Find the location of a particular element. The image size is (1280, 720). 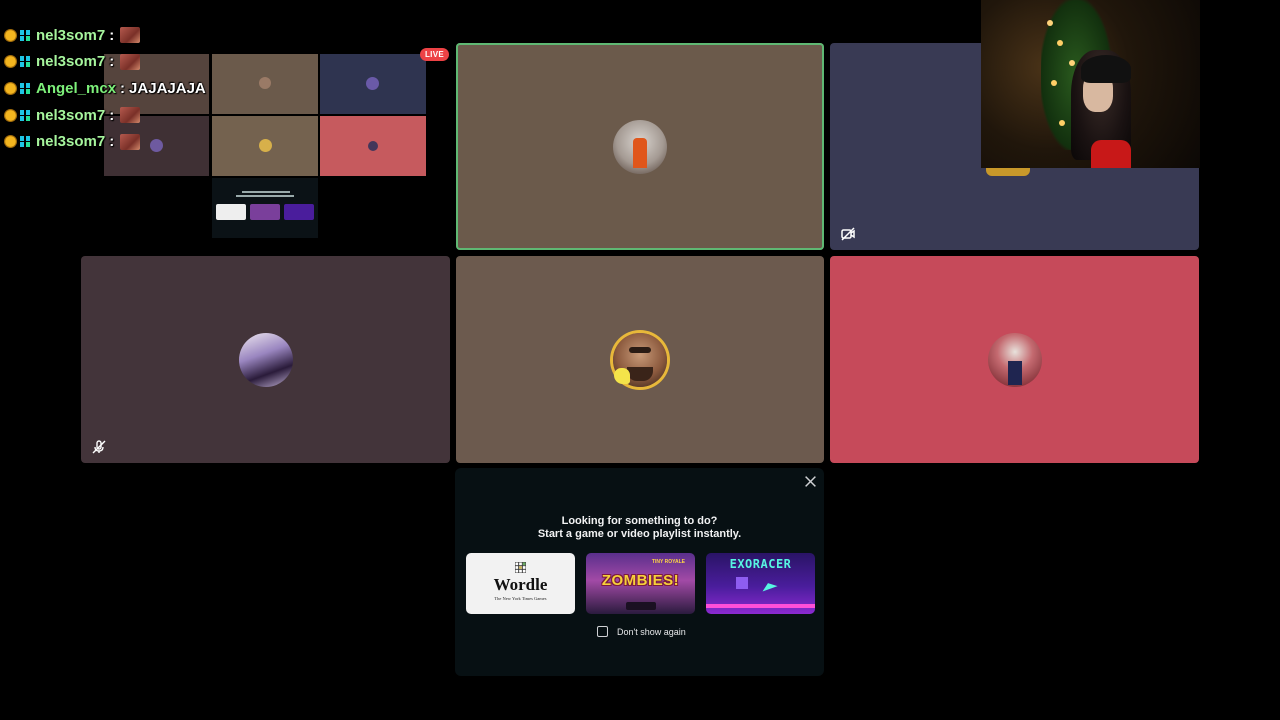

game-publisher: The New York Times Games is located at coordinates (520, 598).